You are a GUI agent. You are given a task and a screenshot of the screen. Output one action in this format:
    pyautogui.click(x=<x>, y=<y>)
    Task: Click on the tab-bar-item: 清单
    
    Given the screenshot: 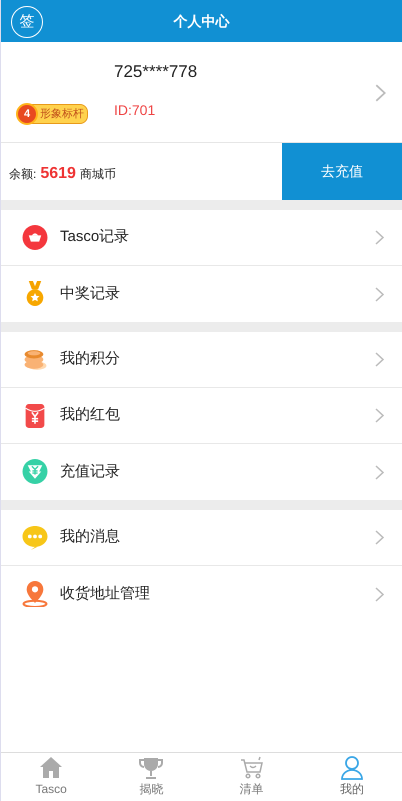 What is the action you would take?
    pyautogui.click(x=252, y=777)
    